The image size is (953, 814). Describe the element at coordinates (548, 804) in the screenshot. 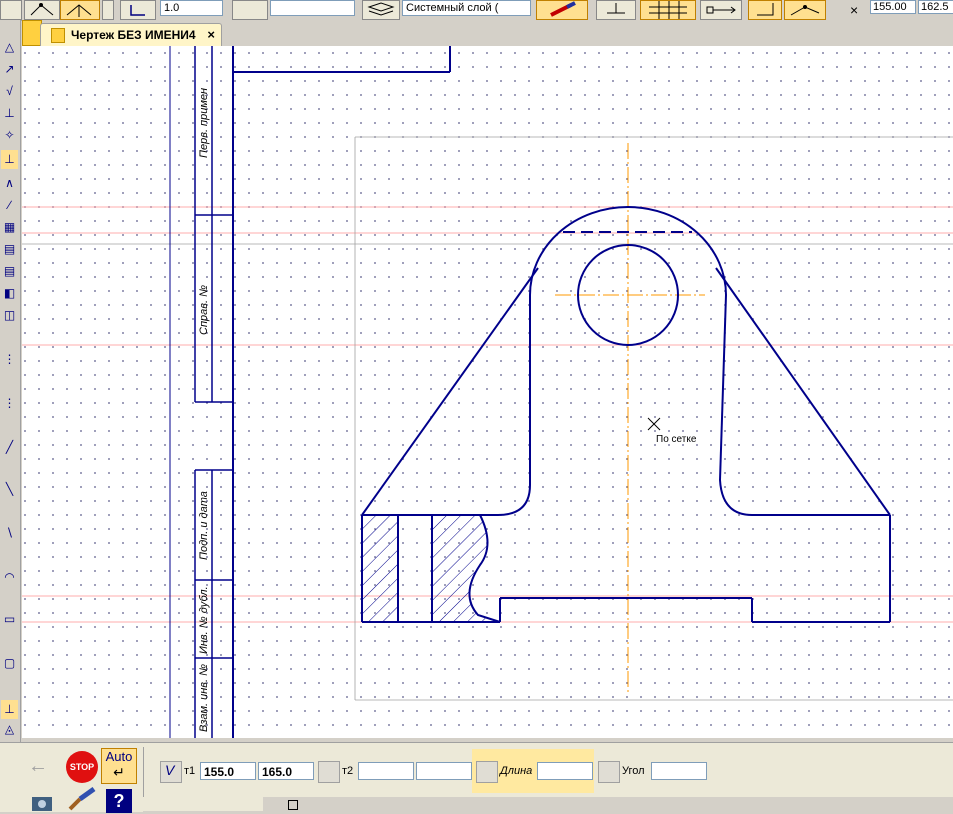

I see `panel-tab-row` at that location.